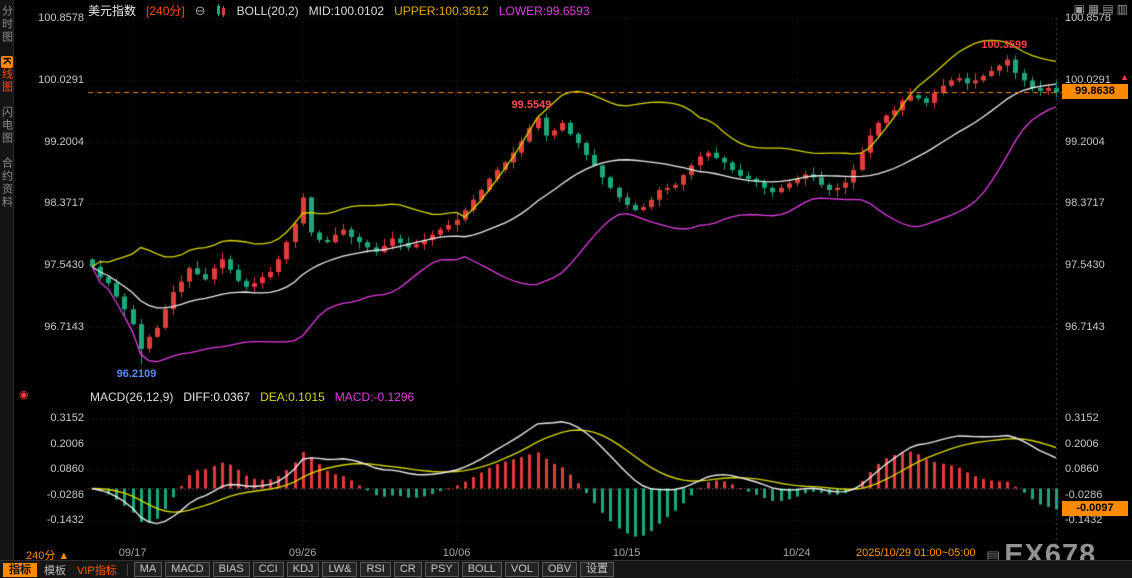 Image resolution: width=1132 pixels, height=578 pixels. What do you see at coordinates (346, 10) in the screenshot?
I see `boll-mid-value: MID:100.0102` at bounding box center [346, 10].